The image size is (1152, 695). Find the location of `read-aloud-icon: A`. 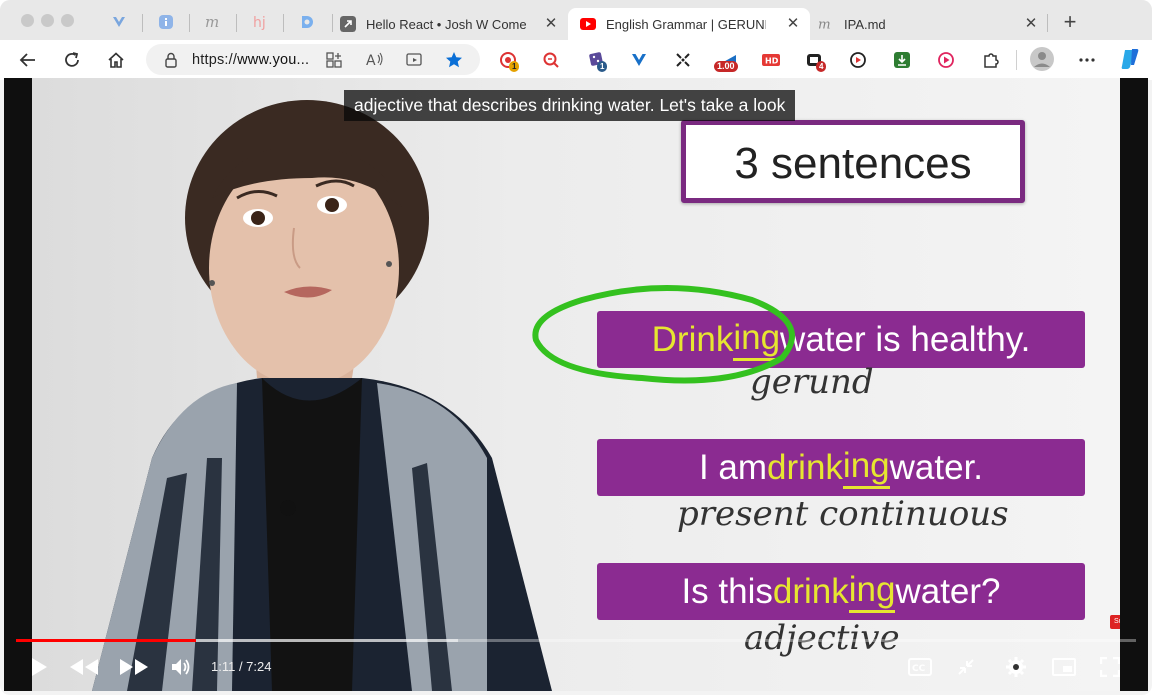

read-aloud-icon: A is located at coordinates (375, 59).